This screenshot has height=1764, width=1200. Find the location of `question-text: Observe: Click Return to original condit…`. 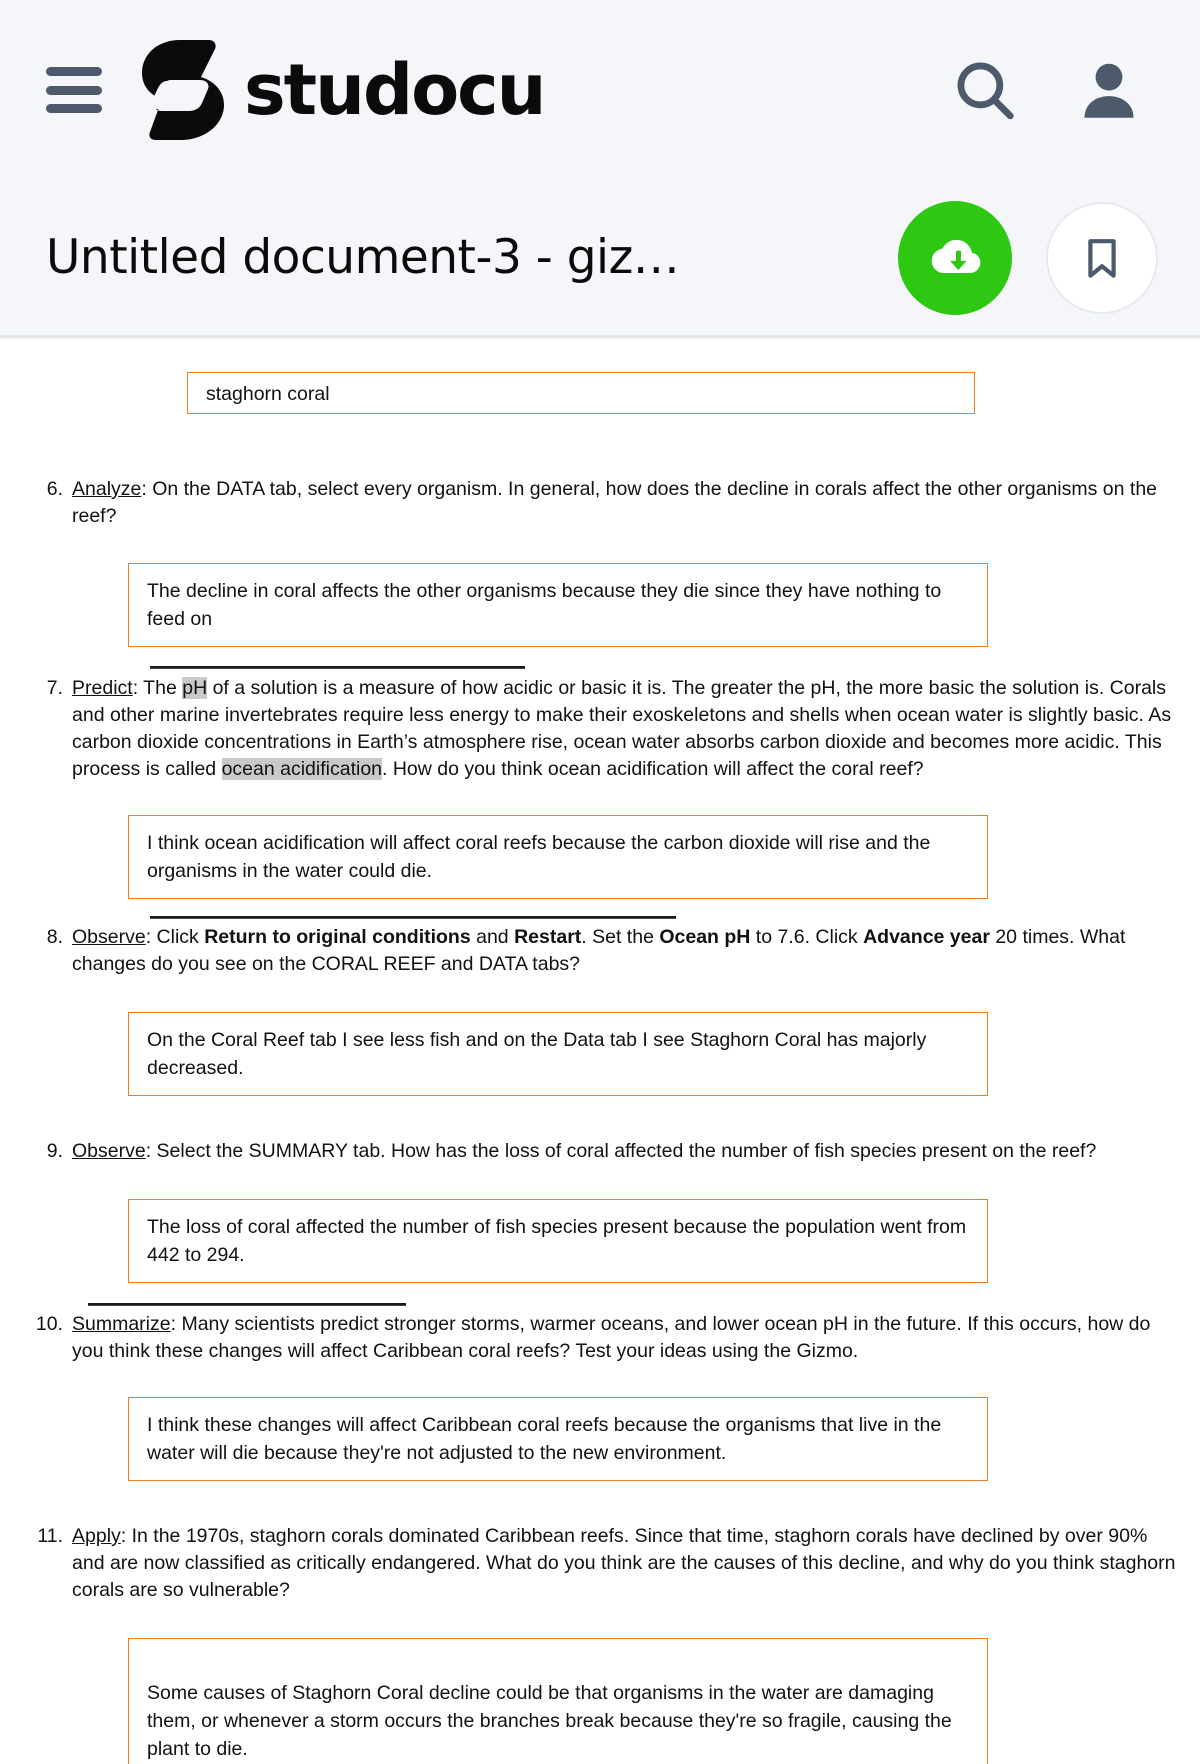

question-text: Observe: Click Return to original condit… is located at coordinates (626, 951).